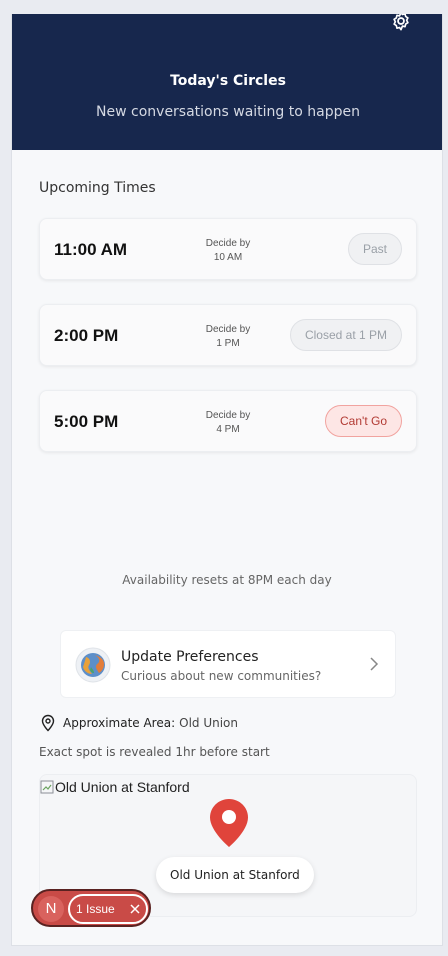 This screenshot has width=448, height=956. Describe the element at coordinates (345, 335) in the screenshot. I see `slot-status-button: Closed at 1 PM` at that location.